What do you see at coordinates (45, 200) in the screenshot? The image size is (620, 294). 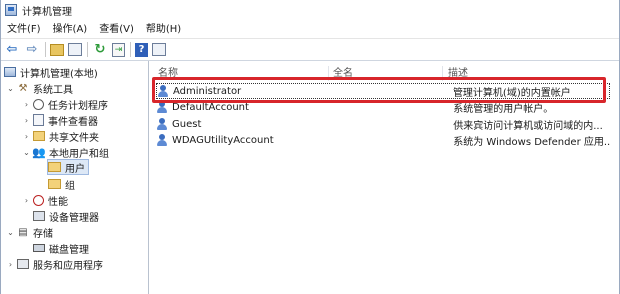 I see `tree-item-performance: › 性能` at bounding box center [45, 200].